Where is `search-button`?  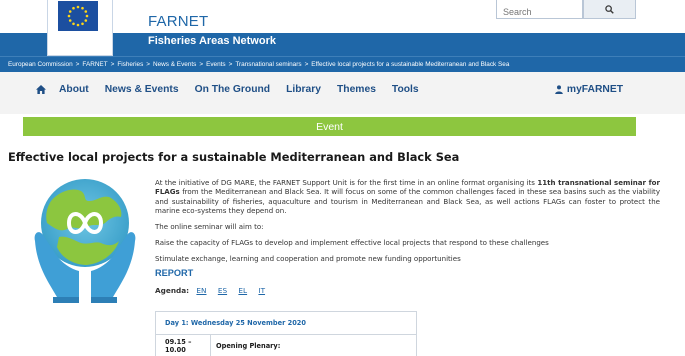
search-button is located at coordinates (609, 9).